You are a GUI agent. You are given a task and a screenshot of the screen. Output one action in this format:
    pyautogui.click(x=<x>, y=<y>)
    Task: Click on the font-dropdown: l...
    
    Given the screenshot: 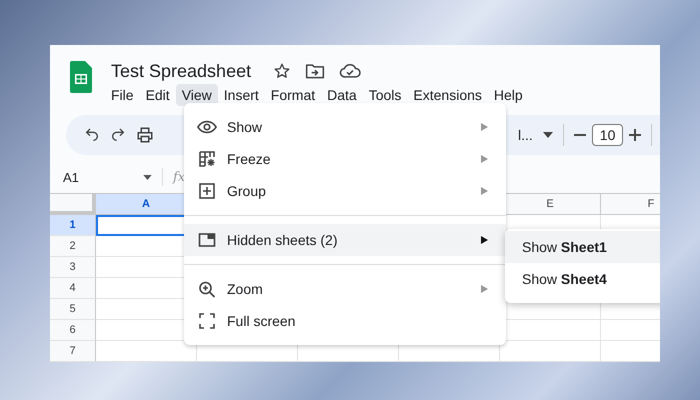 What is the action you would take?
    pyautogui.click(x=525, y=135)
    